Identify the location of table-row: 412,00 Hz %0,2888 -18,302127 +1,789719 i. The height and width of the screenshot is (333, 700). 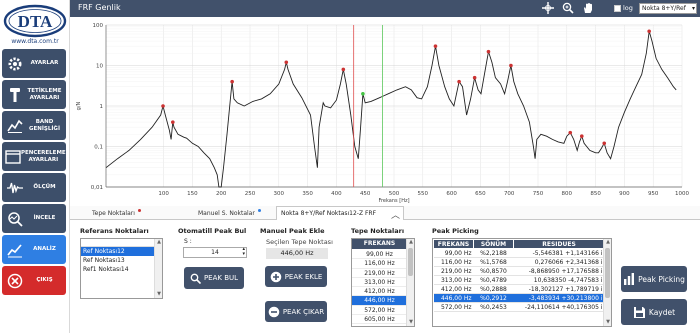
(519, 289).